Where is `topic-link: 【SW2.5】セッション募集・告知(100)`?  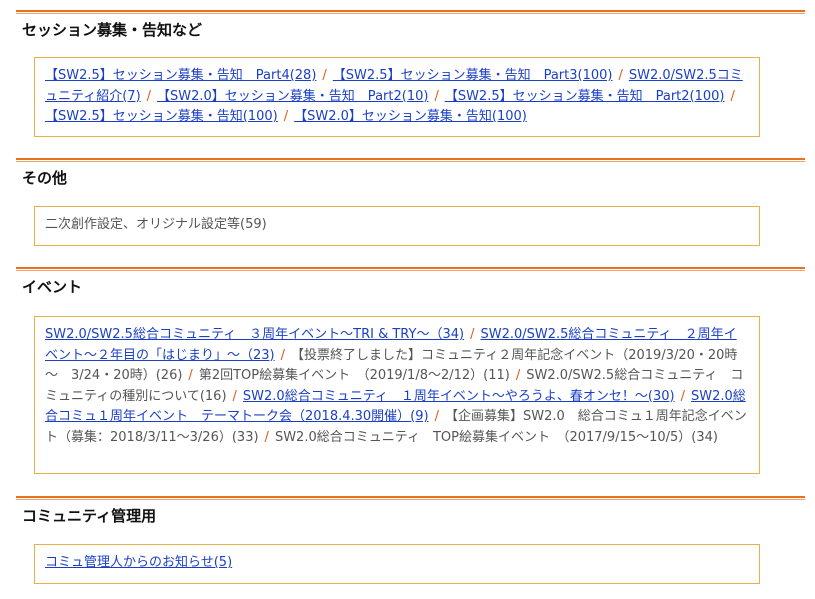 topic-link: 【SW2.5】セッション募集・告知(100) is located at coordinates (161, 116).